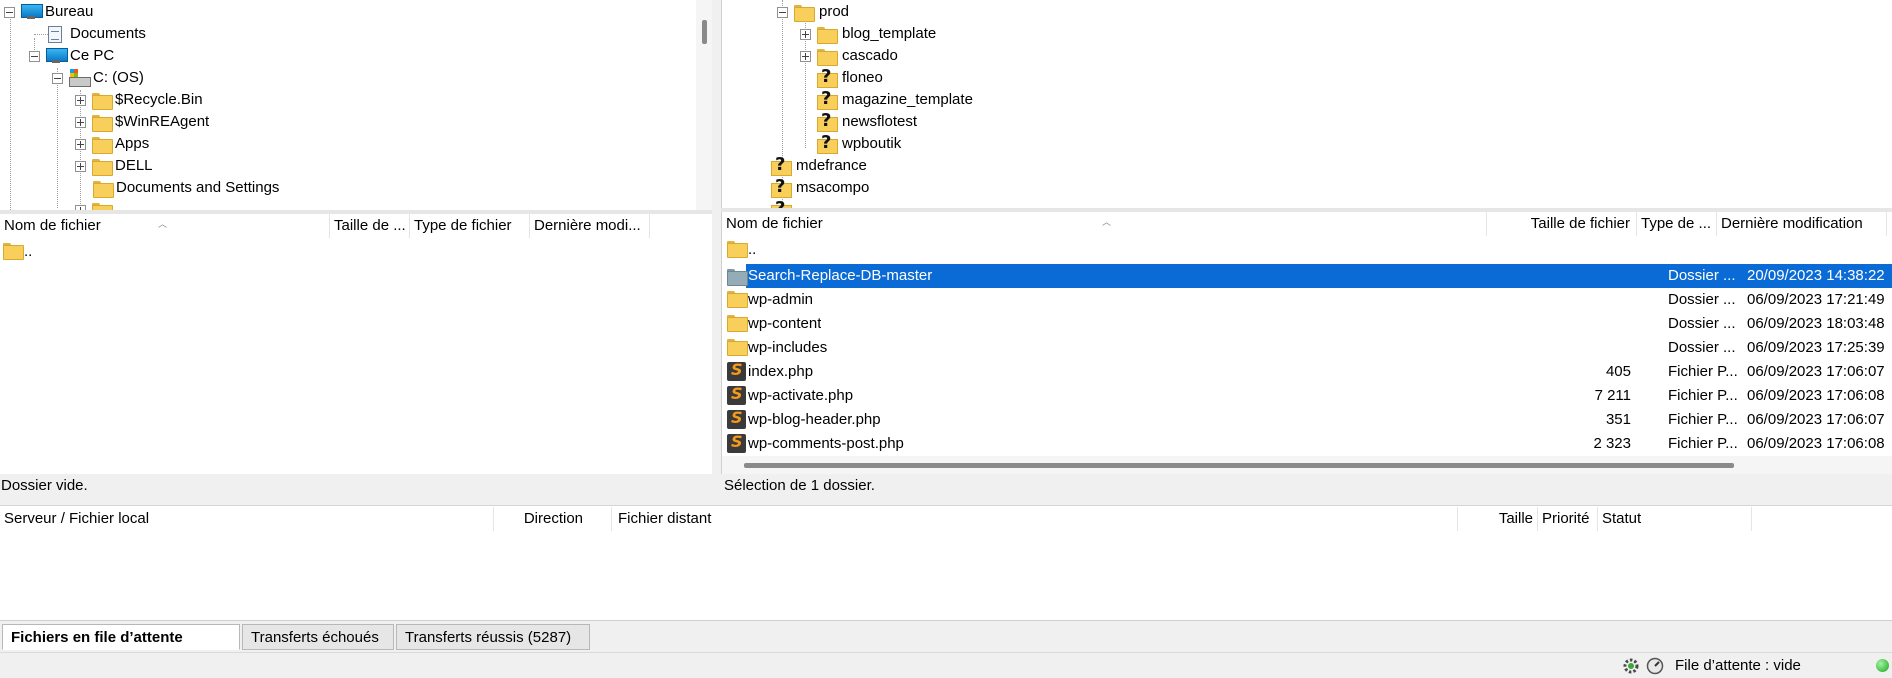 This screenshot has height=678, width=1892. What do you see at coordinates (493, 637) in the screenshot?
I see `tab-successful-transfers: Transferts réussis (5287)` at bounding box center [493, 637].